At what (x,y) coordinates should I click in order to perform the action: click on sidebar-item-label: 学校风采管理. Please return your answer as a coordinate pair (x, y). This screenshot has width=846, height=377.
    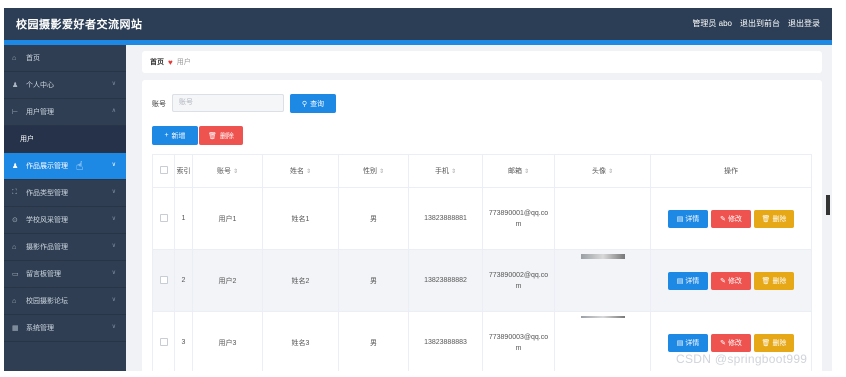
    Looking at the image, I should click on (47, 220).